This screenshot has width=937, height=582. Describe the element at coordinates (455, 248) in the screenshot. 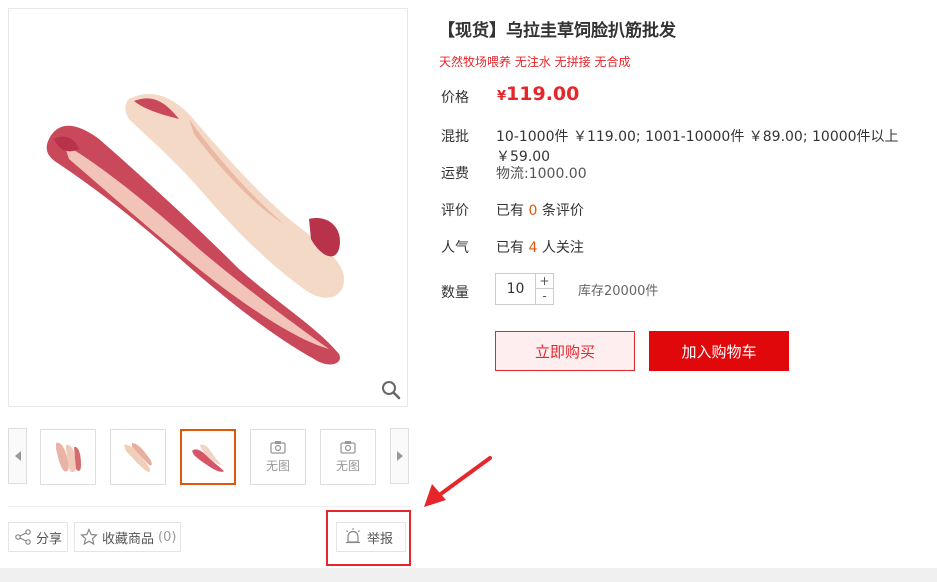

I see `popularity-label: 人气` at that location.